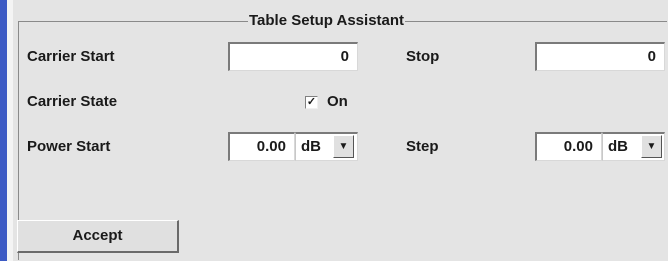  I want to click on carrier-state-checkbox: ✓, so click(311, 102).